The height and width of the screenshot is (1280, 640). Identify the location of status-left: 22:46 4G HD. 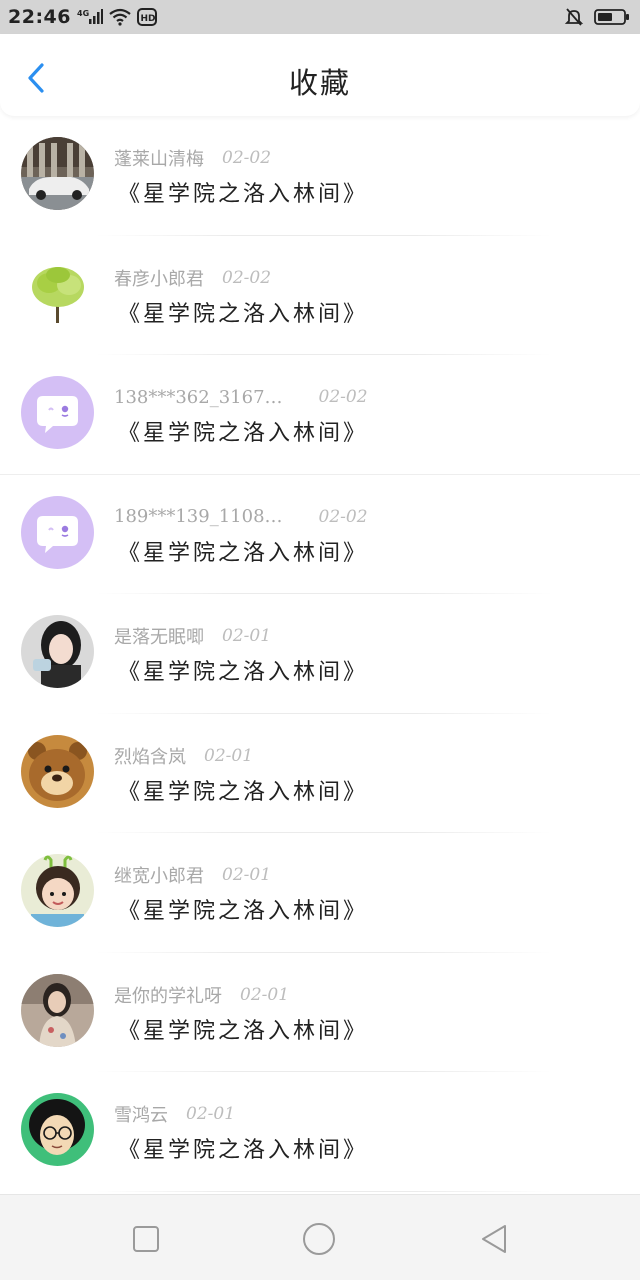
(82, 17).